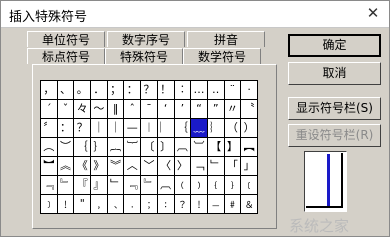  I want to click on symbol-cell: ˆ, so click(133, 109).